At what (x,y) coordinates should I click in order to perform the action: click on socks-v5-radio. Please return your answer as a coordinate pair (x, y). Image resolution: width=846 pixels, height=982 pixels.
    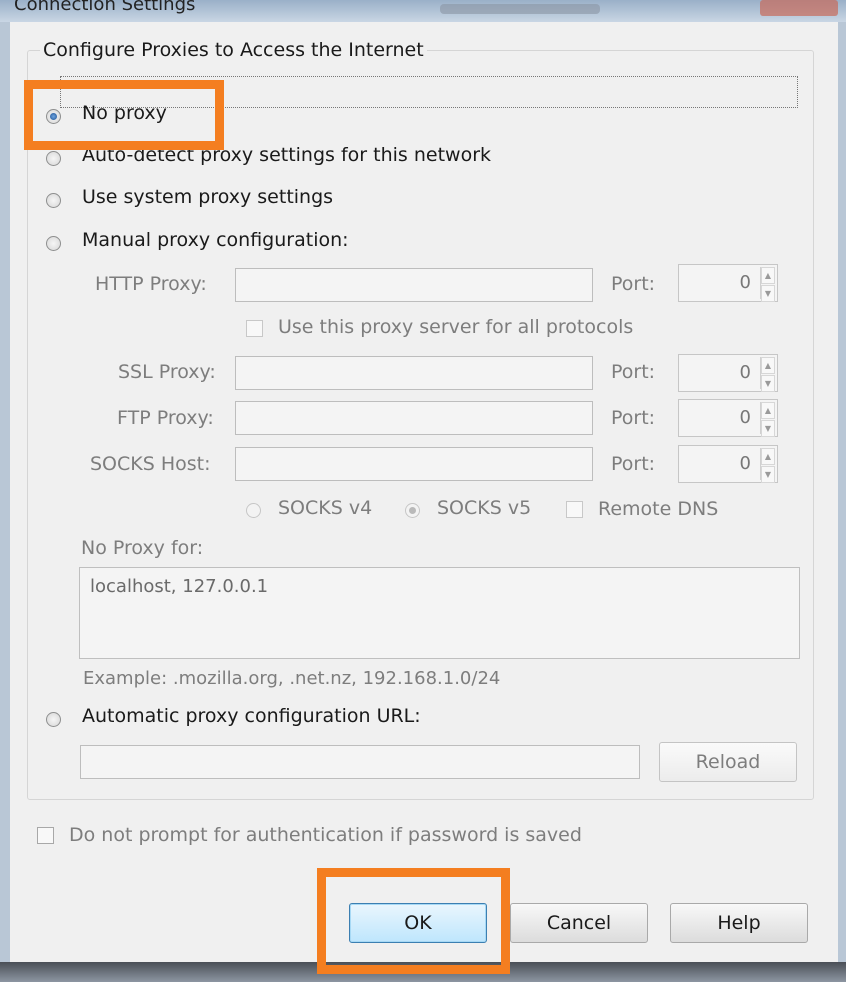
    Looking at the image, I should click on (412, 510).